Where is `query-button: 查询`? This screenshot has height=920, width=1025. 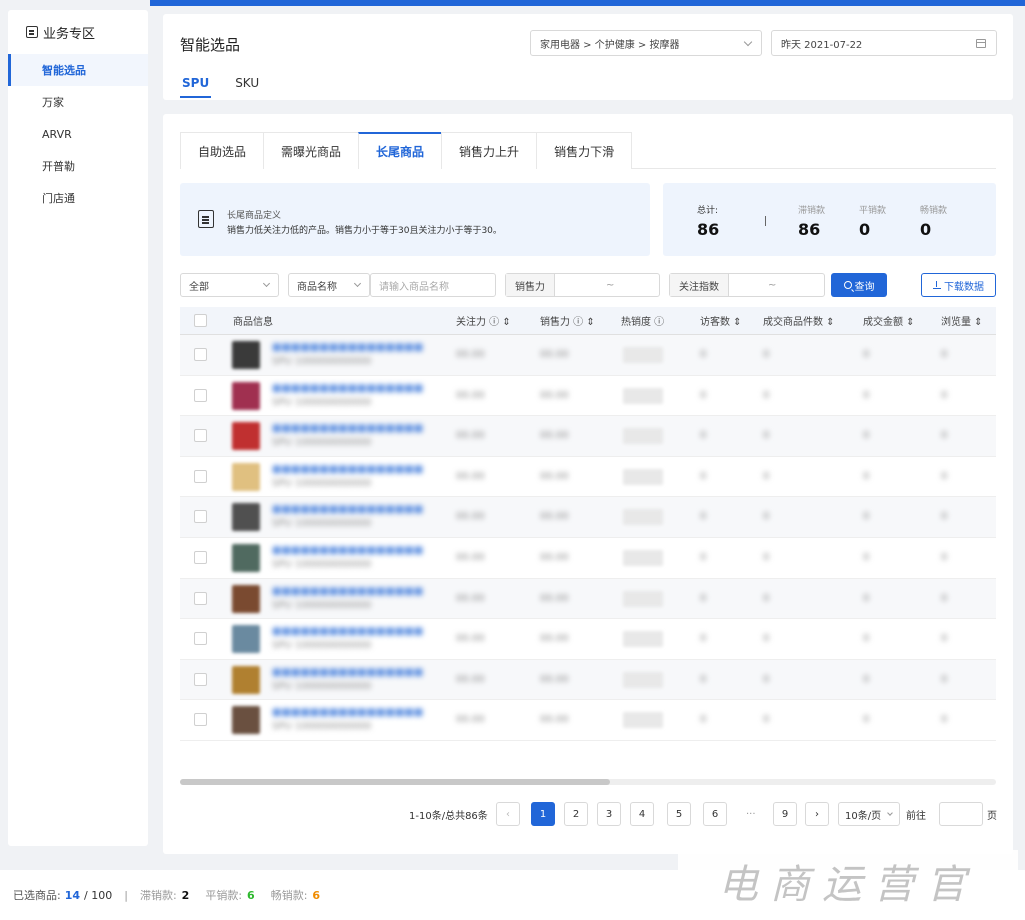
query-button: 查询 is located at coordinates (859, 285).